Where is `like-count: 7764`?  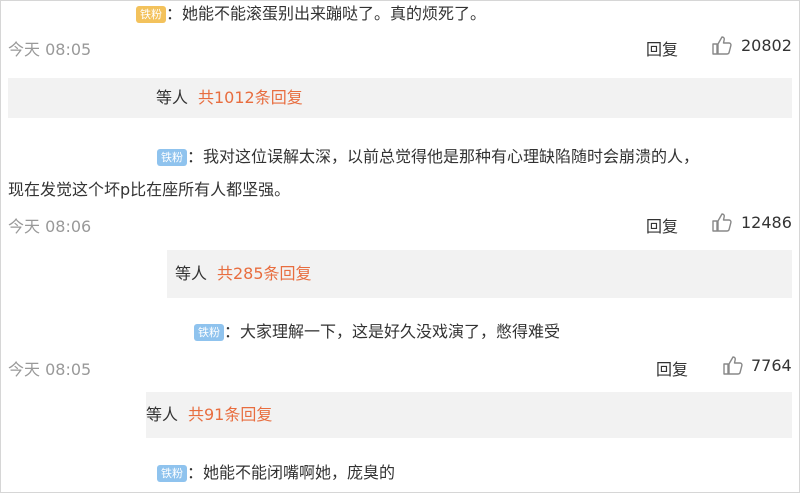 like-count: 7764 is located at coordinates (771, 365).